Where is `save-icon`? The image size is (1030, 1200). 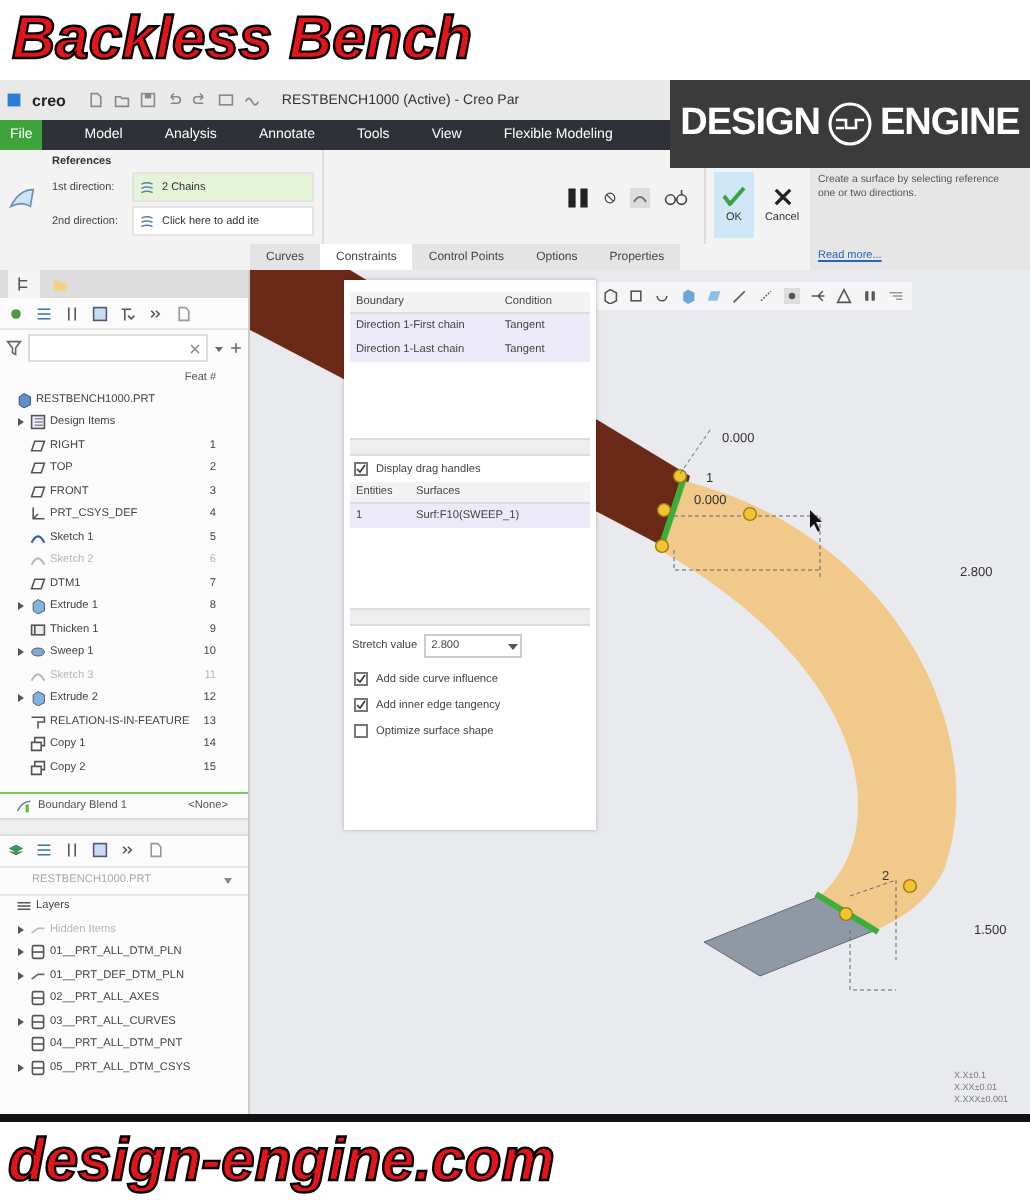
save-icon is located at coordinates (147, 100).